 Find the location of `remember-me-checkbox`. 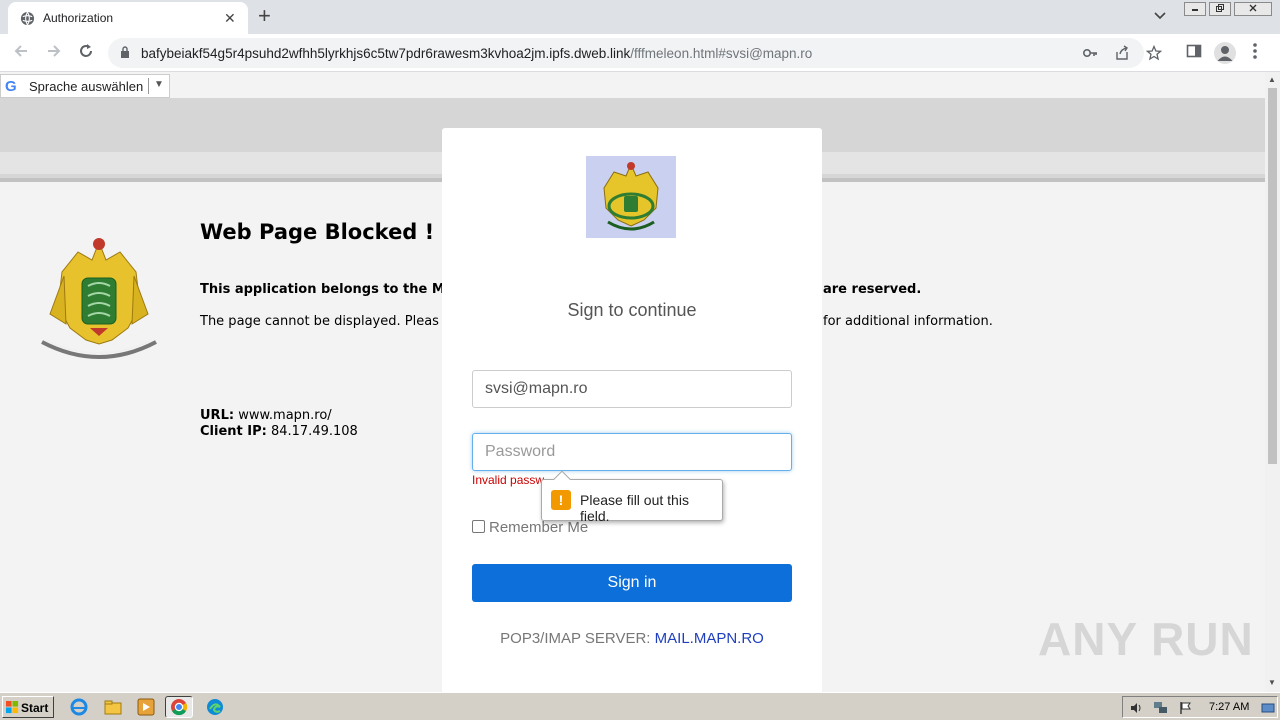

remember-me-checkbox is located at coordinates (478, 526).